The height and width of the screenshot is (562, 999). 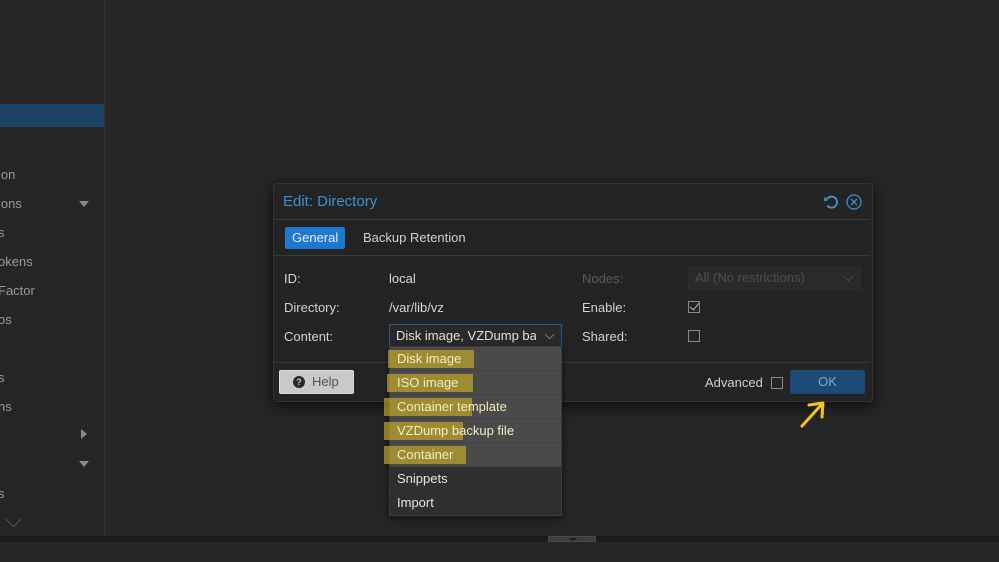 I want to click on help-button: ? Help, so click(x=316, y=382).